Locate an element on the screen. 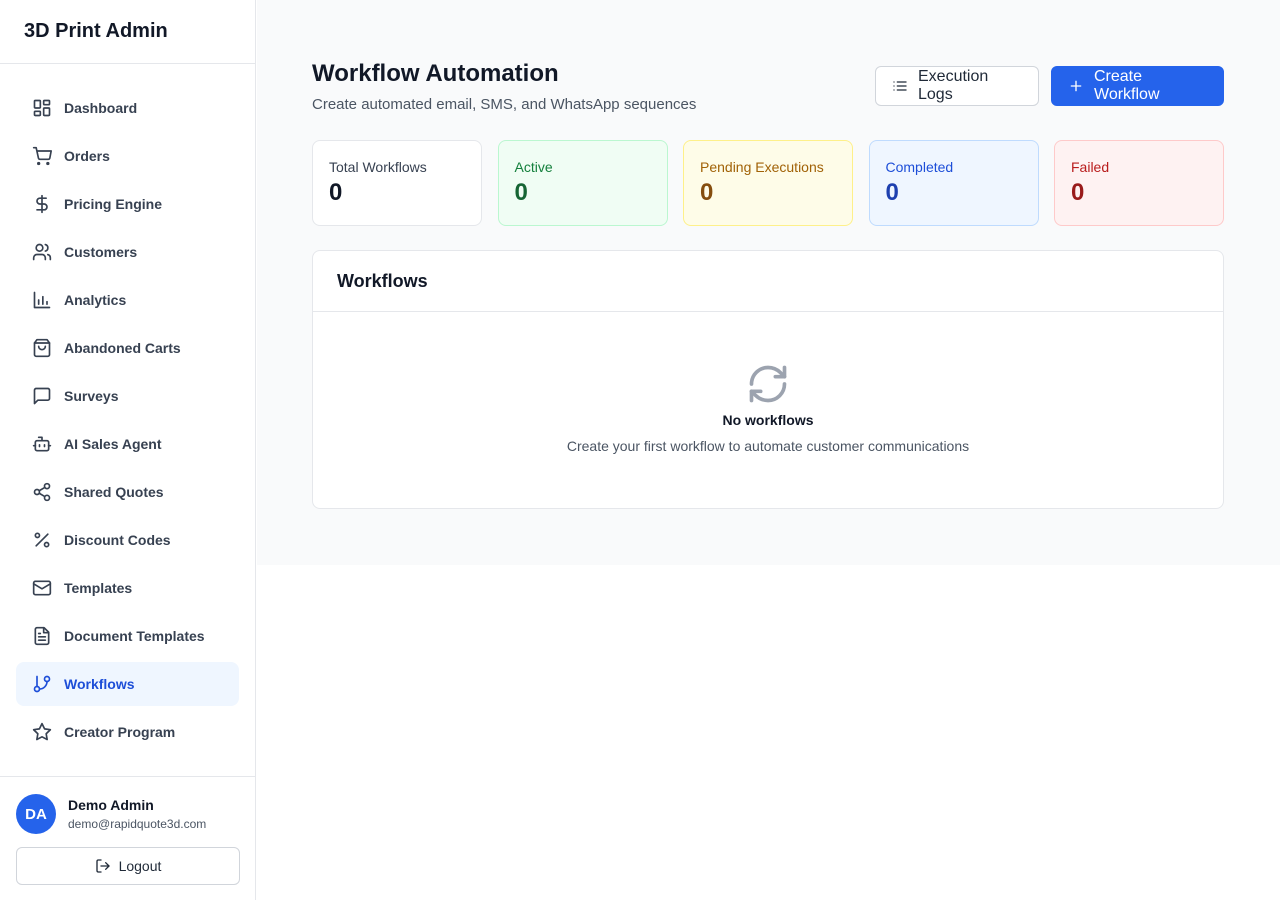  sidebar-item-ai-sales-agent: AI Sales Agent is located at coordinates (127, 444).